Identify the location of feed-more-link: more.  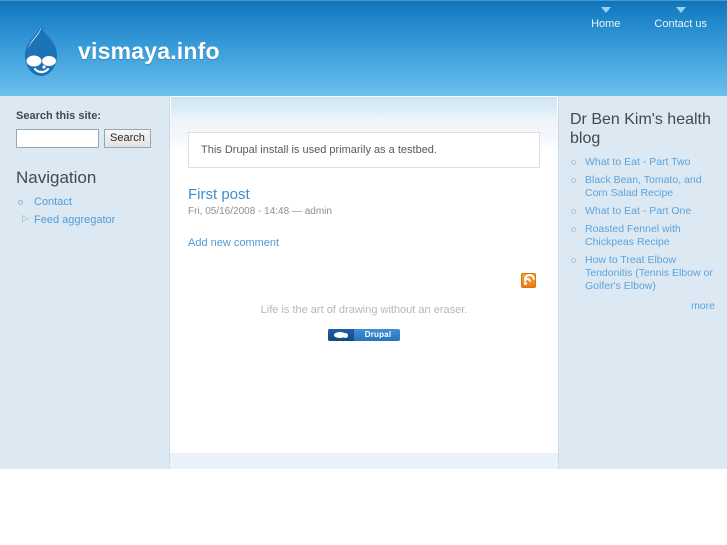
(703, 306).